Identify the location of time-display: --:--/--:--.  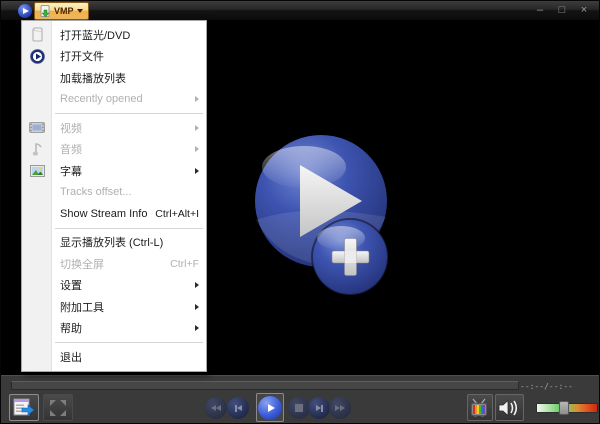
(546, 386).